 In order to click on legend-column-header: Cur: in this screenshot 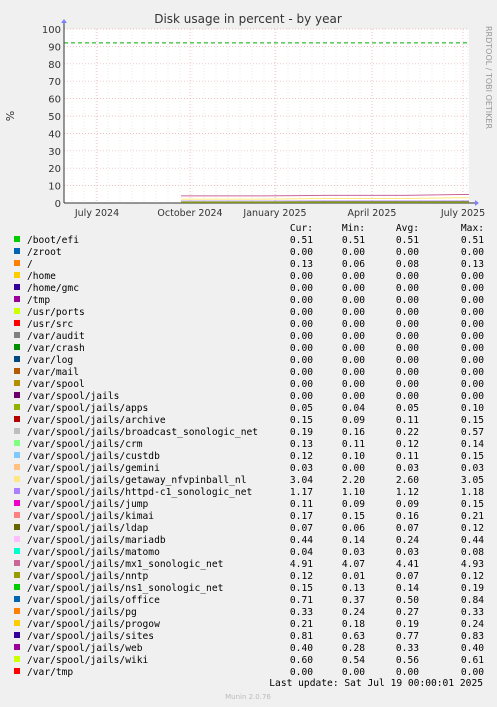, I will do `click(301, 228)`.